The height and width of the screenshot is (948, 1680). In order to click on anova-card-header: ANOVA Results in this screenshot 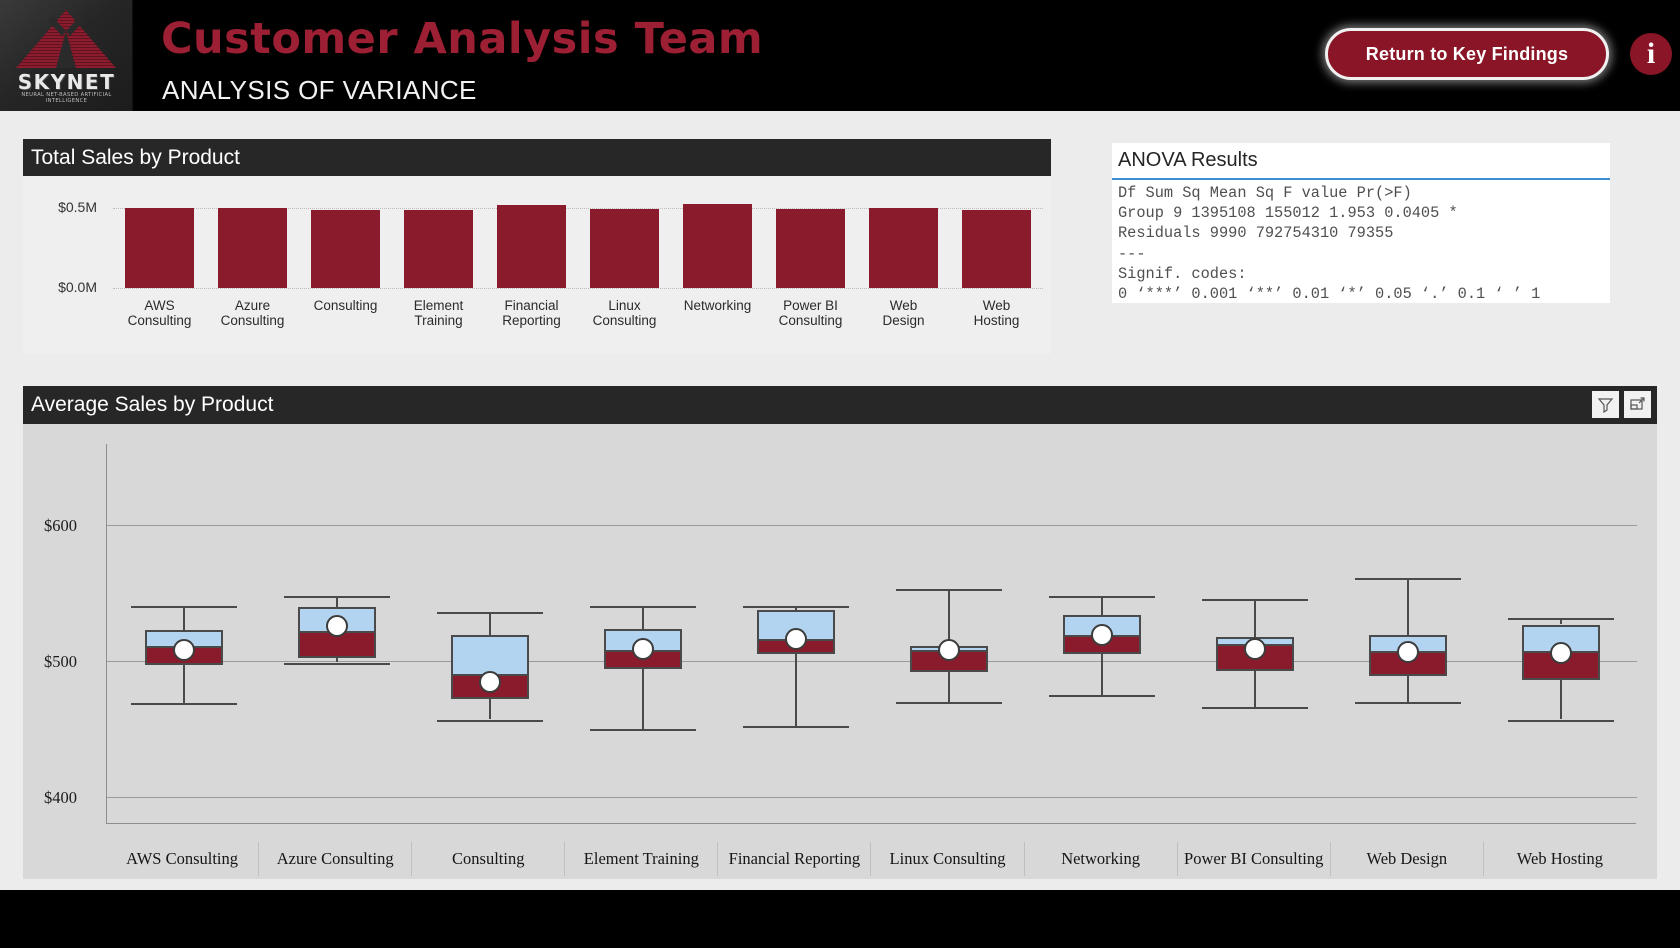, I will do `click(1361, 161)`.